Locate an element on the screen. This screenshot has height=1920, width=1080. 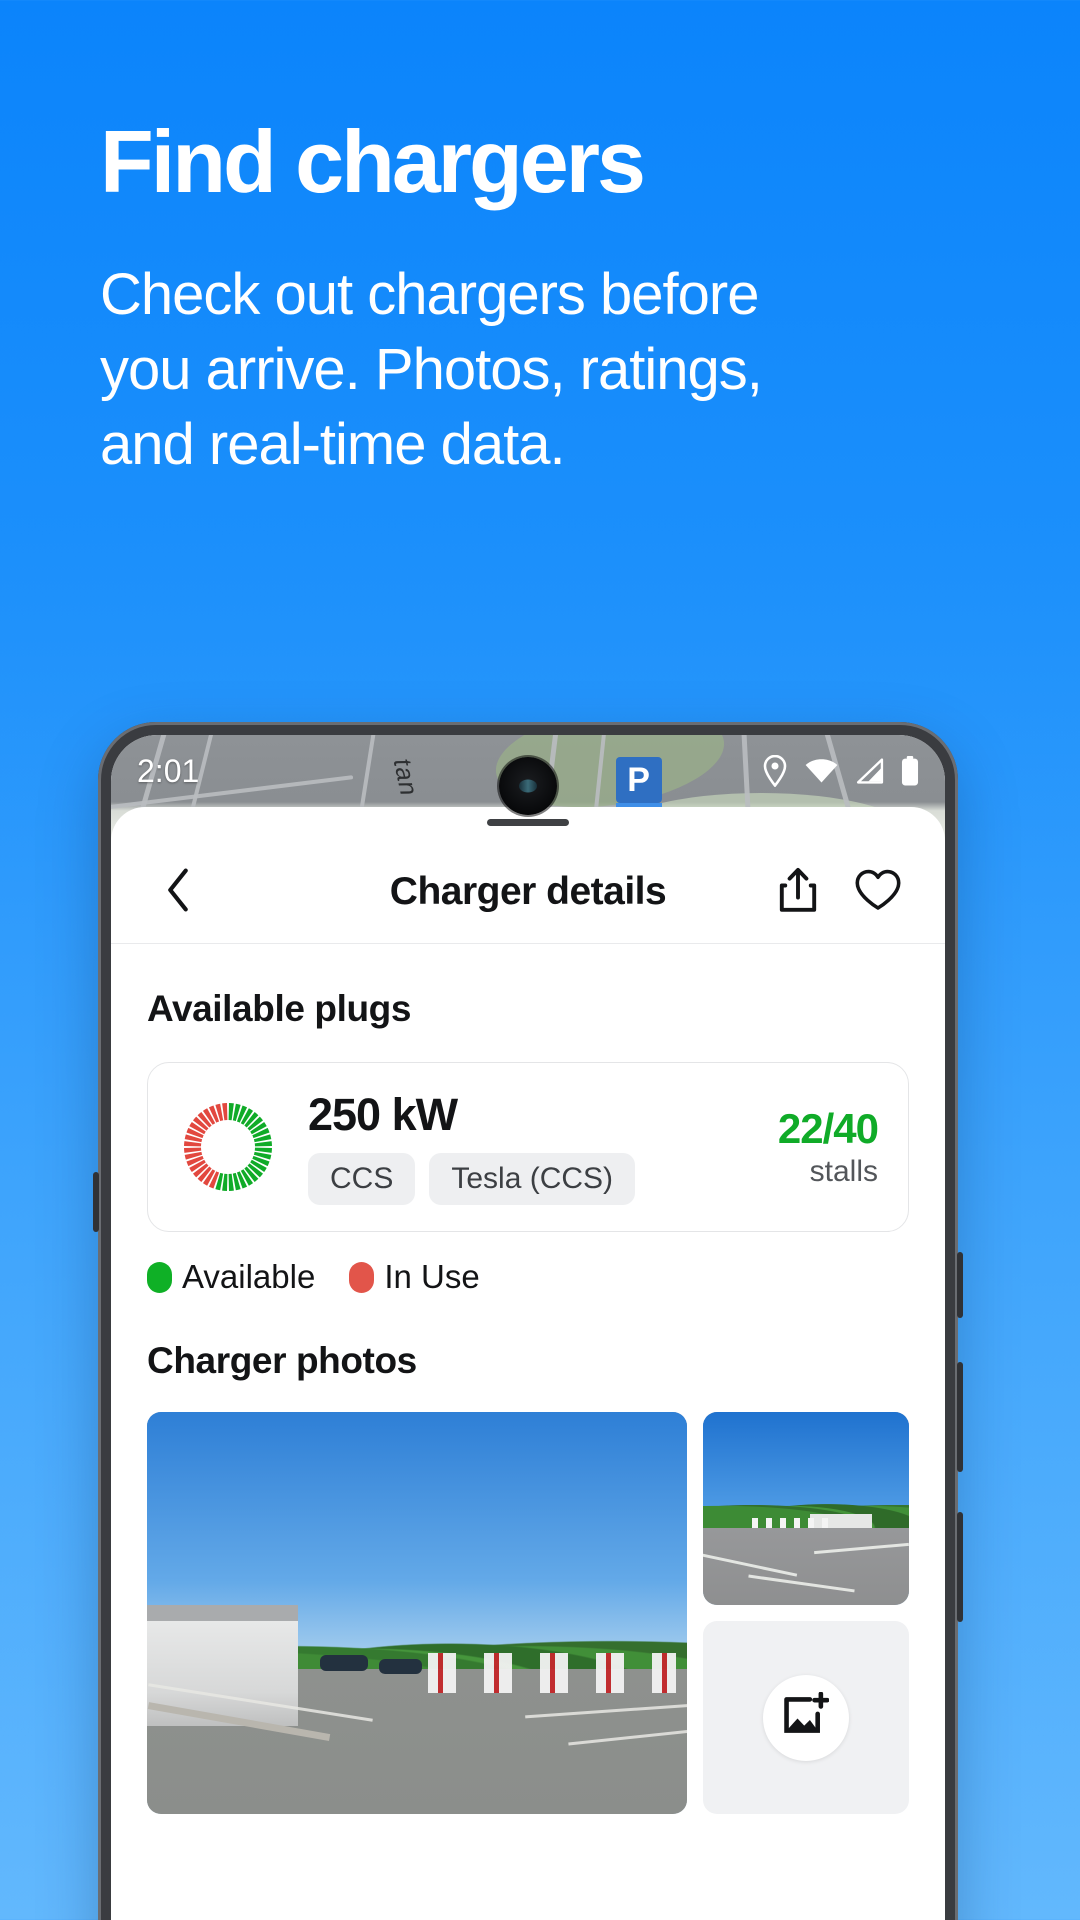
stall-count-value: 22/40 is located at coordinates (828, 1128).